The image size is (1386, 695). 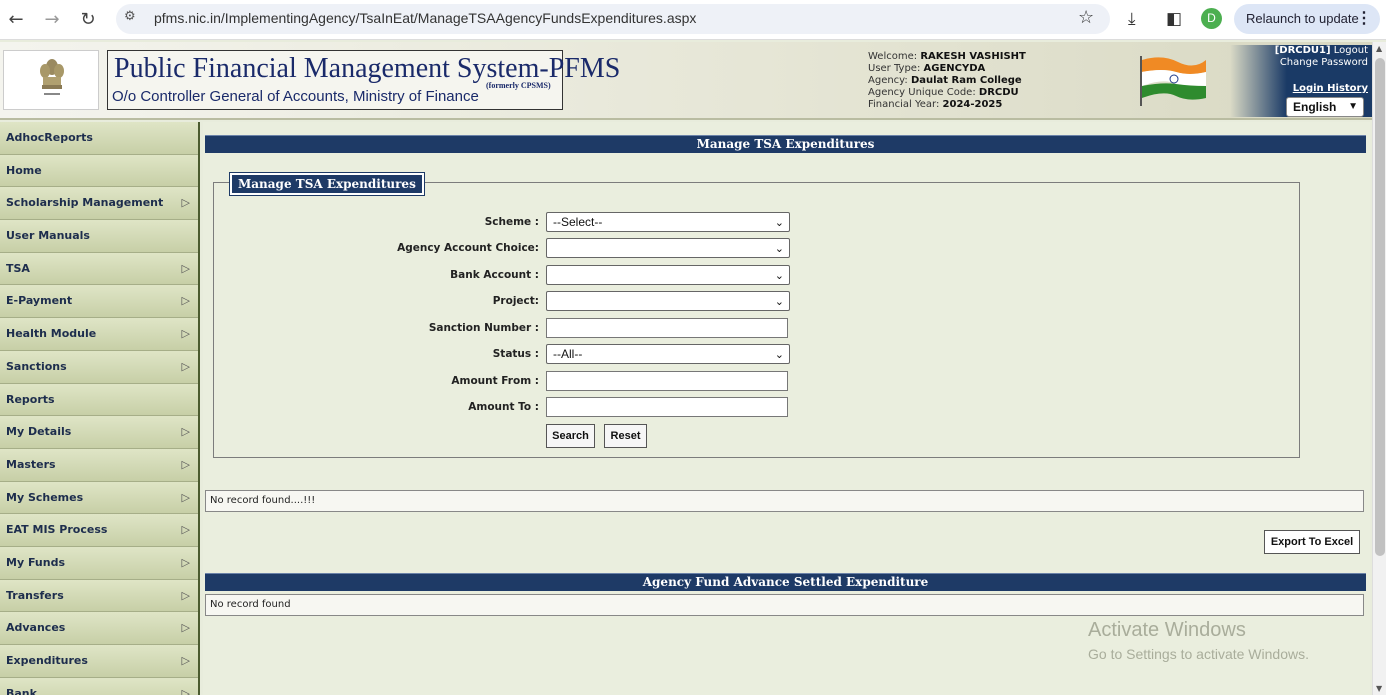 I want to click on project-label: Project:, so click(x=515, y=301).